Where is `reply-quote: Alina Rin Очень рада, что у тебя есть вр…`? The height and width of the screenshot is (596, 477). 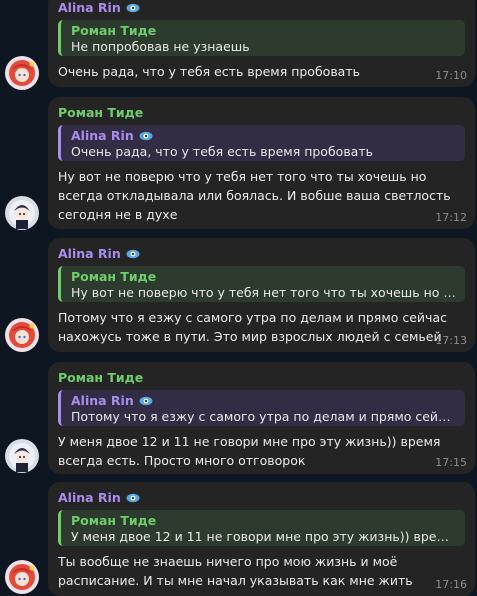
reply-quote: Alina Rin Очень рада, что у тебя есть вр… is located at coordinates (261, 143).